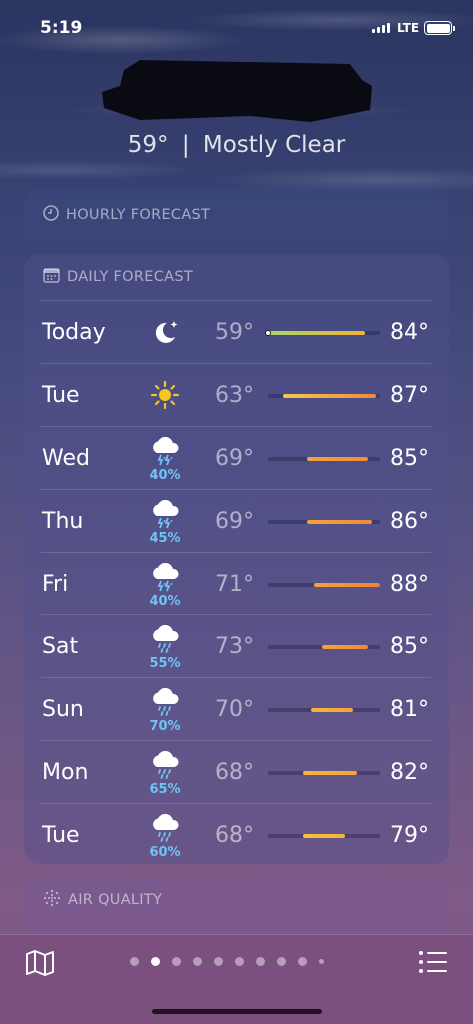  I want to click on hourly-forecast-title: HOURLY FORECAST, so click(138, 215).